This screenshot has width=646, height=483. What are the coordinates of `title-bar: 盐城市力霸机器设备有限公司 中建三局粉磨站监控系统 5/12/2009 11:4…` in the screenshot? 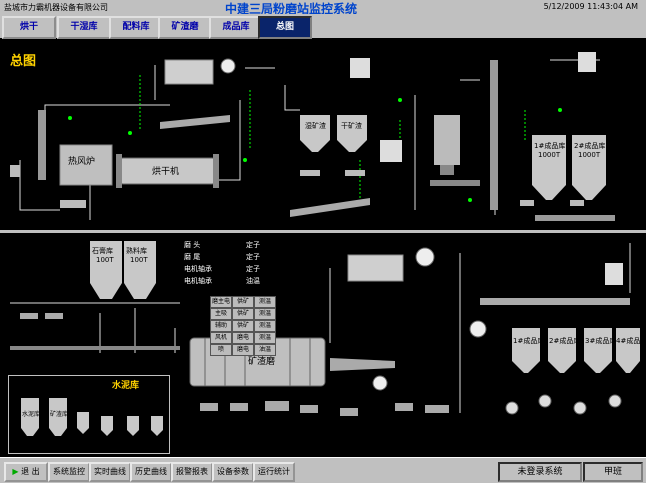 It's located at (323, 8).